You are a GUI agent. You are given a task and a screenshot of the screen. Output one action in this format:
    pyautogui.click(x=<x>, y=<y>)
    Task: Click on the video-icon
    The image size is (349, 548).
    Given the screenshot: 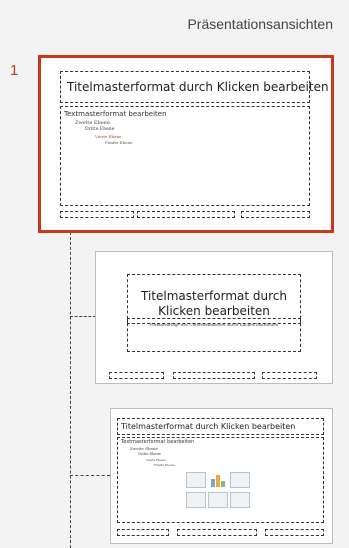 What is the action you would take?
    pyautogui.click(x=240, y=500)
    